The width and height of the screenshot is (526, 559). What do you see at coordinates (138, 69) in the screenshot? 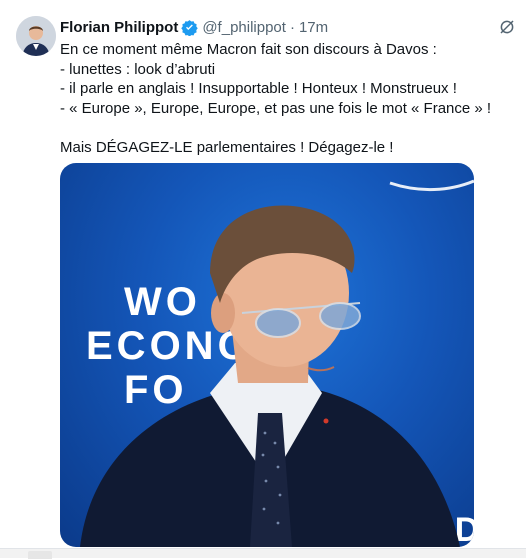
I see `tweet-line: - lunettes : look d’abruti` at bounding box center [138, 69].